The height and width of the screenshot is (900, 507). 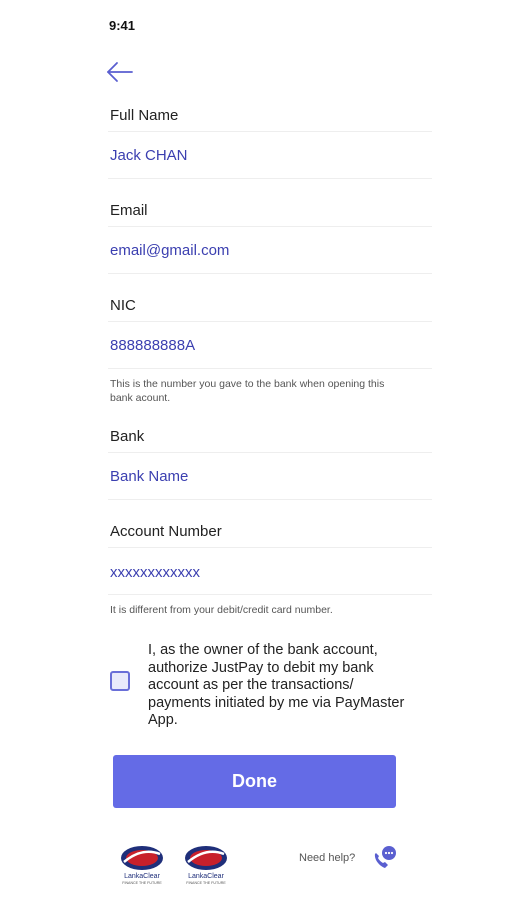 What do you see at coordinates (384, 859) in the screenshot?
I see `phone-chat-icon` at bounding box center [384, 859].